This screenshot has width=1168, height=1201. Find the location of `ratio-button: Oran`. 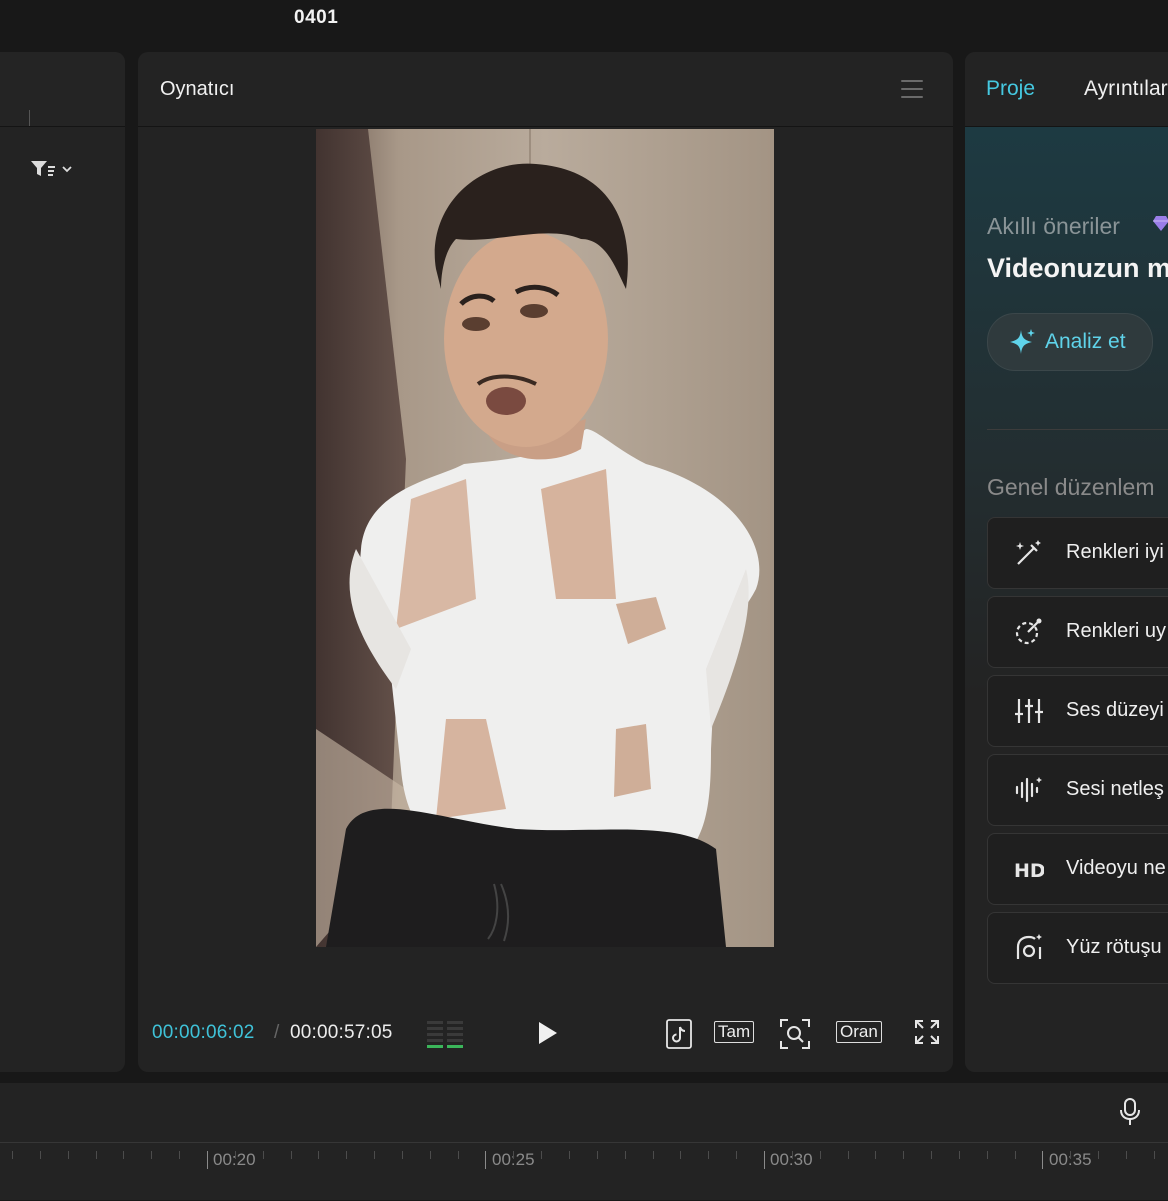

ratio-button: Oran is located at coordinates (859, 1032).